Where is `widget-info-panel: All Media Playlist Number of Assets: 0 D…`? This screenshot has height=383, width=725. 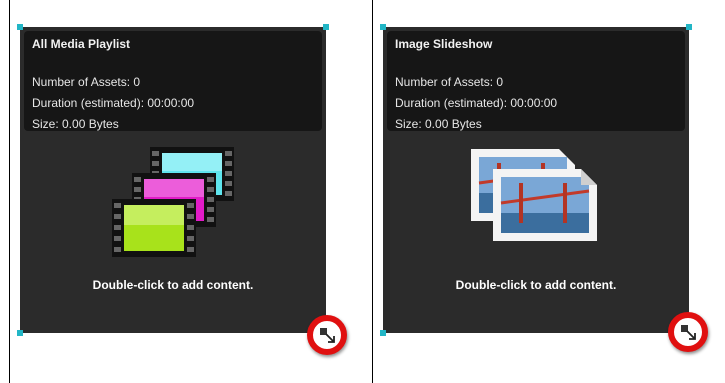 widget-info-panel: All Media Playlist Number of Assets: 0 D… is located at coordinates (173, 81).